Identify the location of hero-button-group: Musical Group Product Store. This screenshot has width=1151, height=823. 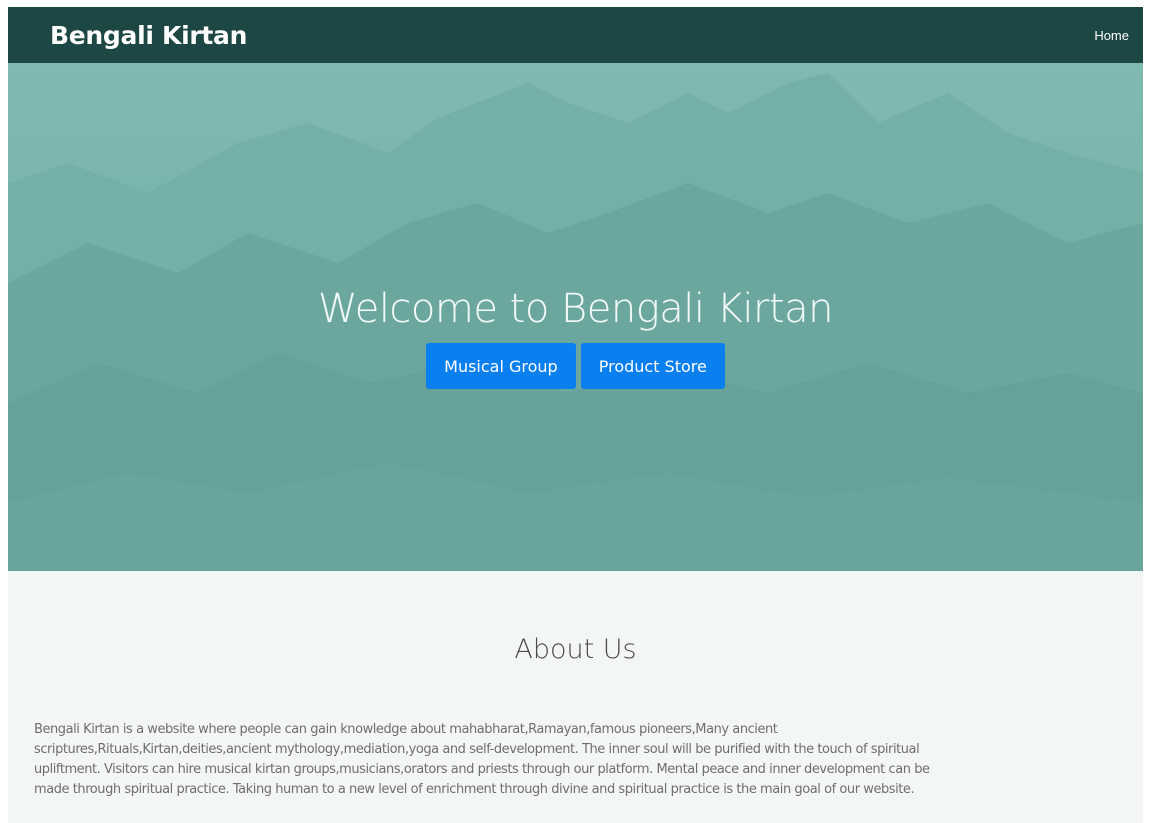
(575, 366).